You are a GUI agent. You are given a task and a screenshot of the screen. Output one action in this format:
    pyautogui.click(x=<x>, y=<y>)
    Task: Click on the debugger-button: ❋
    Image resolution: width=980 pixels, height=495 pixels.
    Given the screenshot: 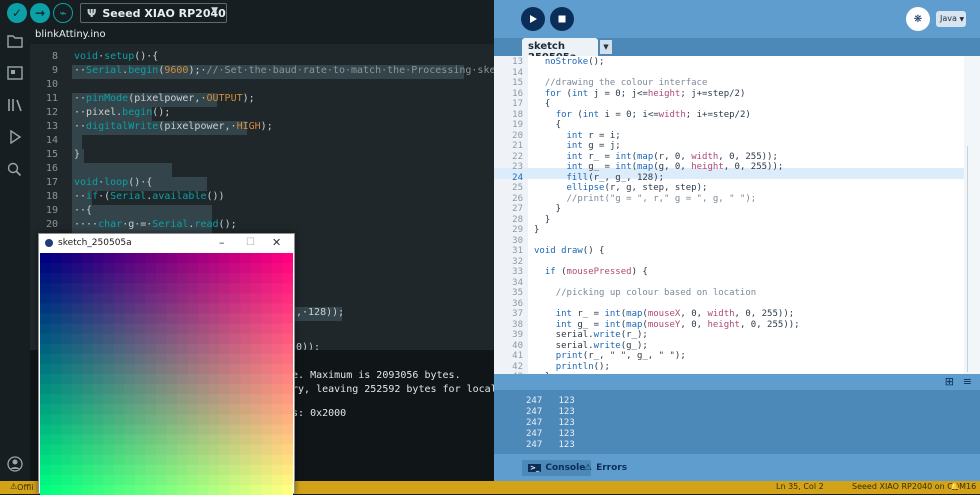 What is the action you would take?
    pyautogui.click(x=918, y=19)
    